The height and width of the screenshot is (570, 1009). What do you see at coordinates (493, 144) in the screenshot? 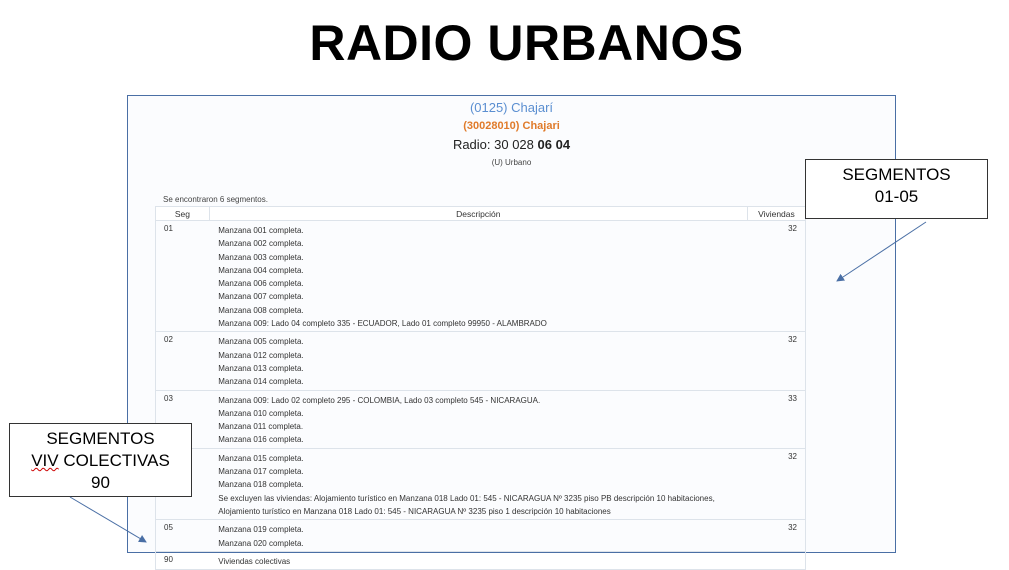
I see `radio-prefix: Radio: 30 028` at bounding box center [493, 144].